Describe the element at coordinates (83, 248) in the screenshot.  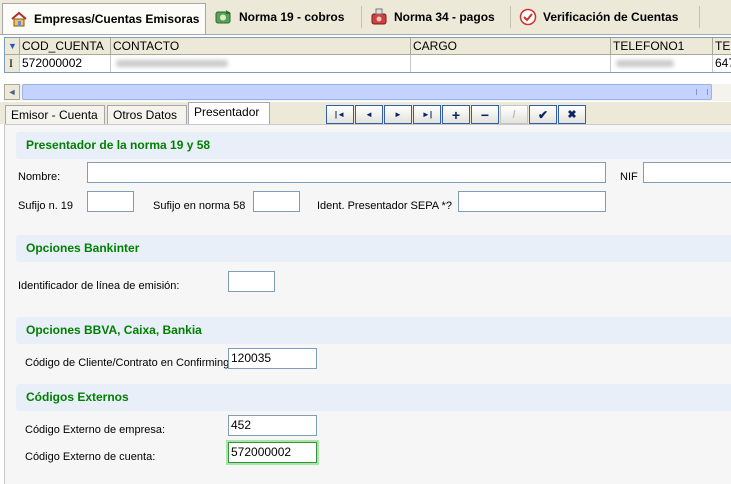
I see `section-title: Opciones Bankinter` at that location.